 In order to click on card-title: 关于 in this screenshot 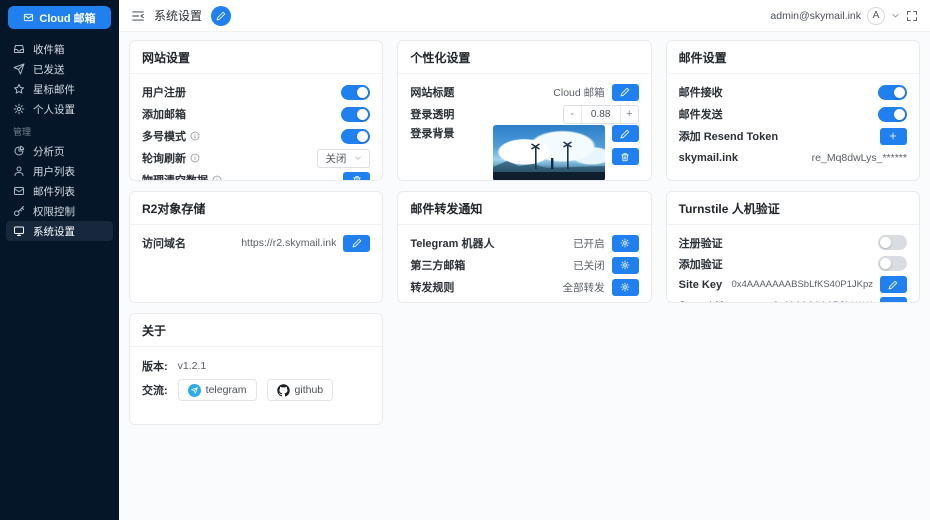, I will do `click(256, 330)`.